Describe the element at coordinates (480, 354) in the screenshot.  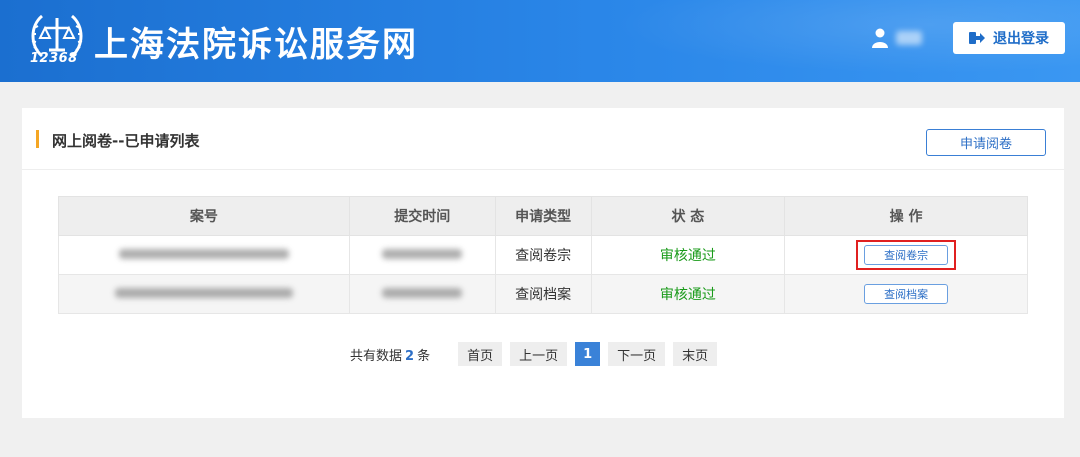
I see `first-page-button: 首页` at that location.